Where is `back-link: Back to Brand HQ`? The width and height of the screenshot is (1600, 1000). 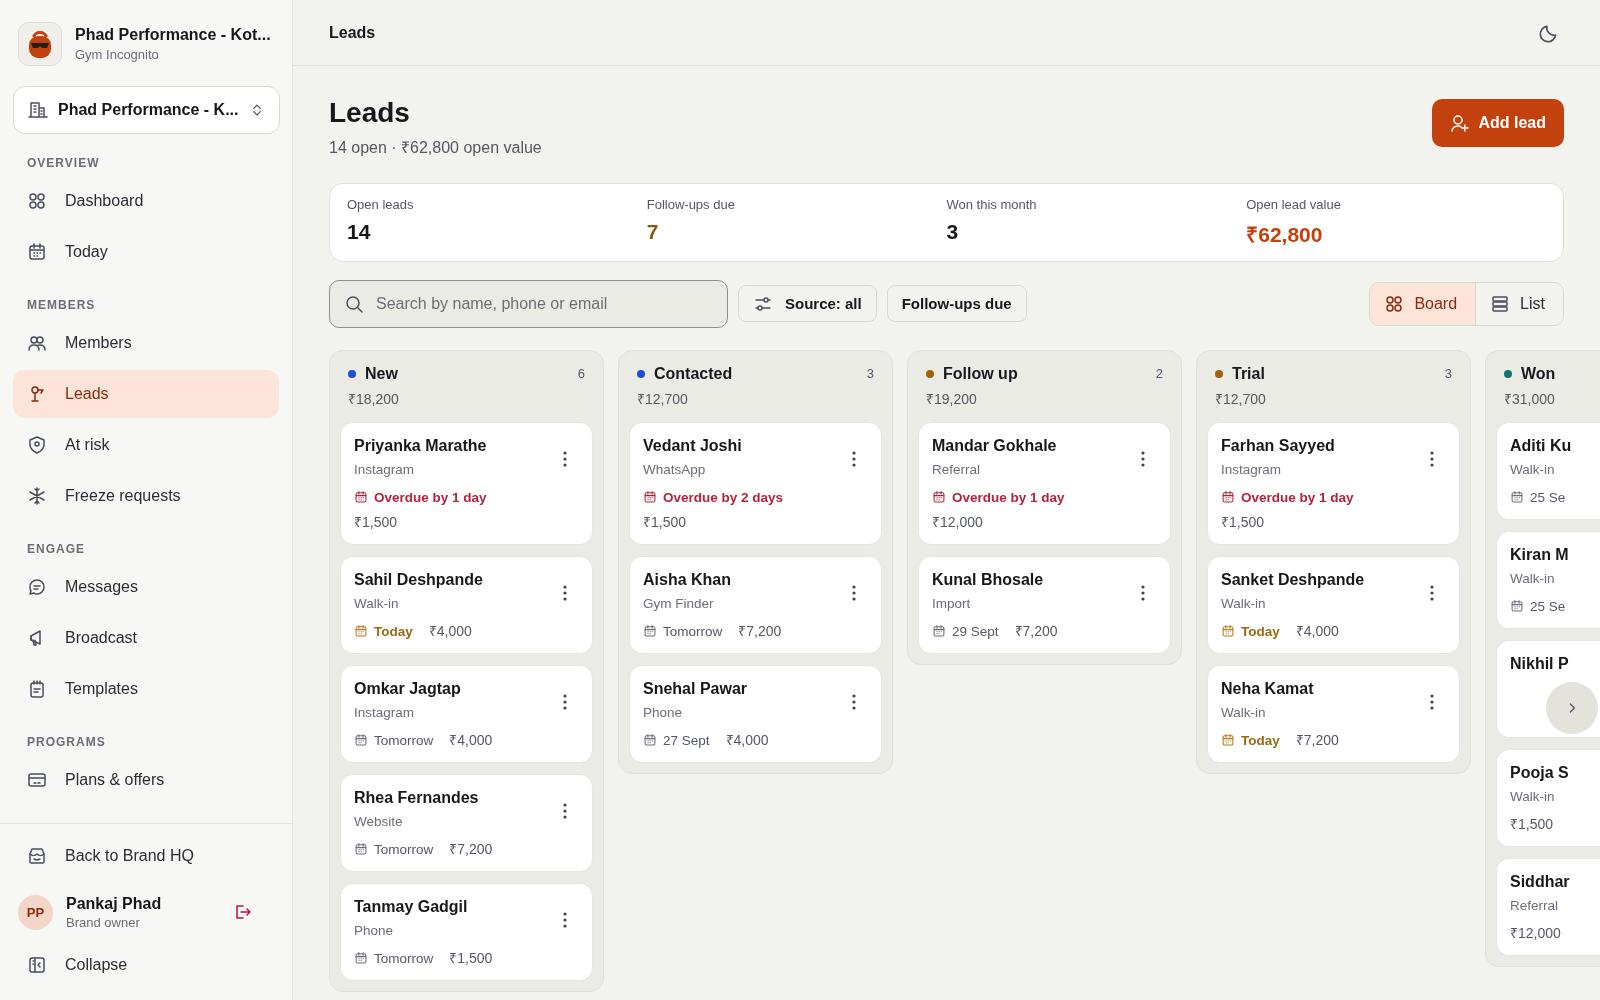 back-link: Back to Brand HQ is located at coordinates (146, 856).